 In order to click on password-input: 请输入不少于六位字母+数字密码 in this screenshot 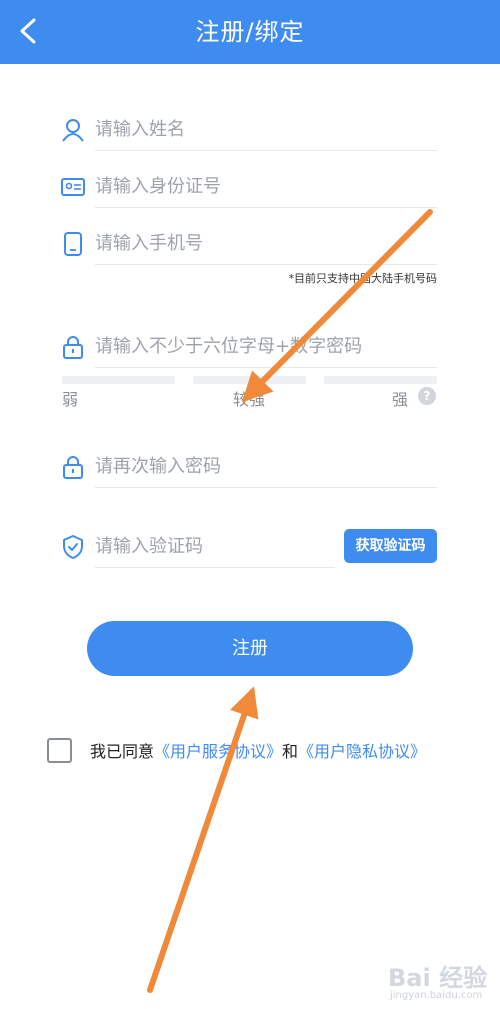, I will do `click(266, 347)`.